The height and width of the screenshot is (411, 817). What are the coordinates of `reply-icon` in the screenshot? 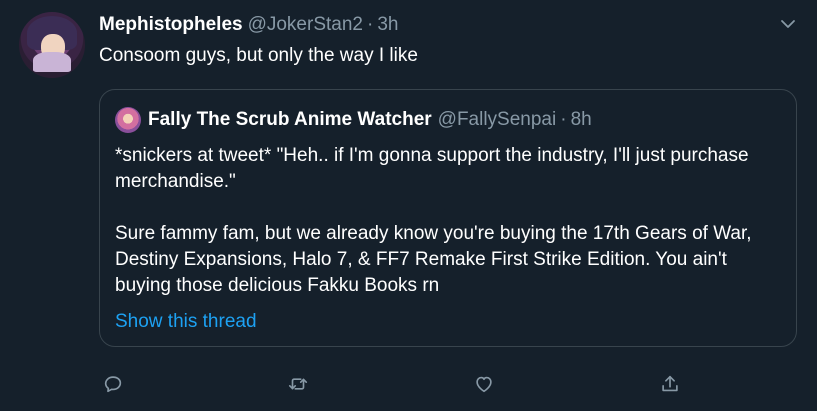 It's located at (113, 384).